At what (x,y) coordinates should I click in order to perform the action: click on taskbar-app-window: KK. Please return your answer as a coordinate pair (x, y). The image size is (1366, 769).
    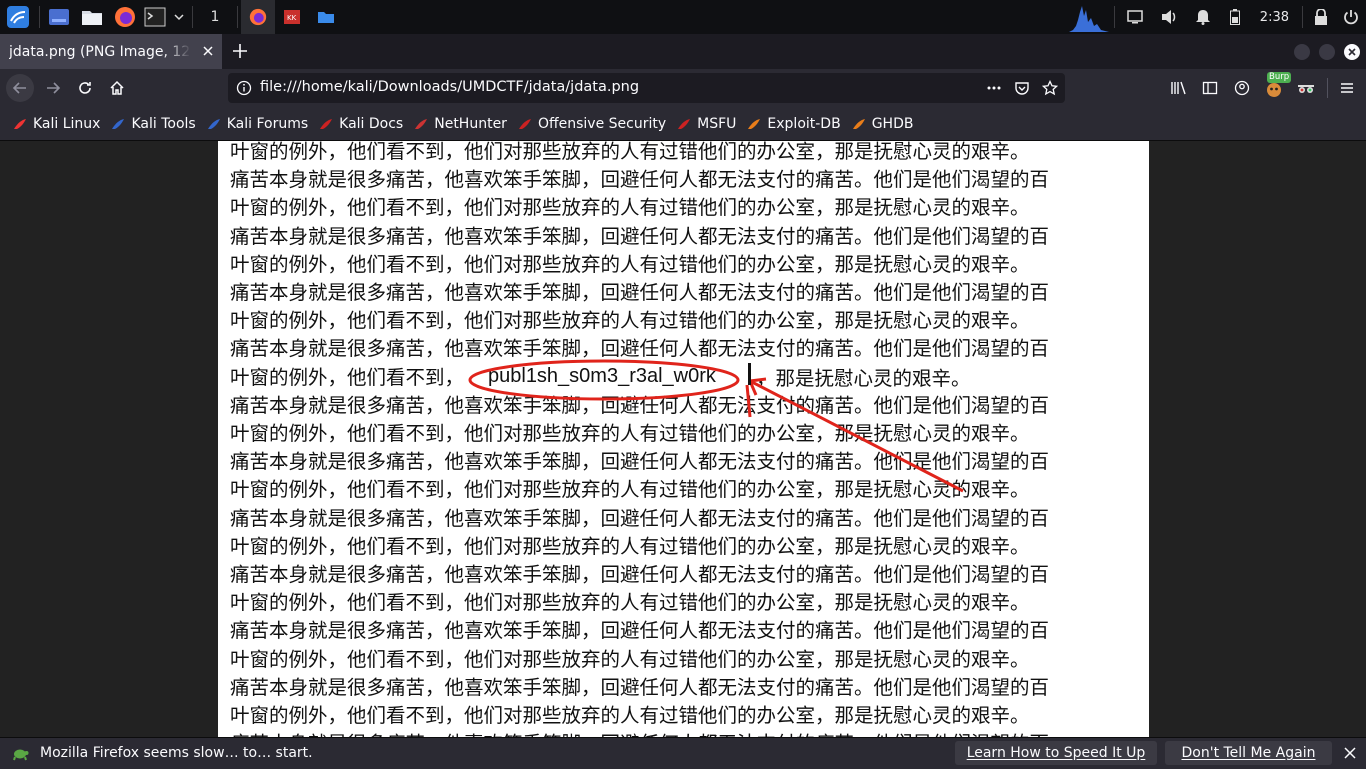
    Looking at the image, I should click on (292, 17).